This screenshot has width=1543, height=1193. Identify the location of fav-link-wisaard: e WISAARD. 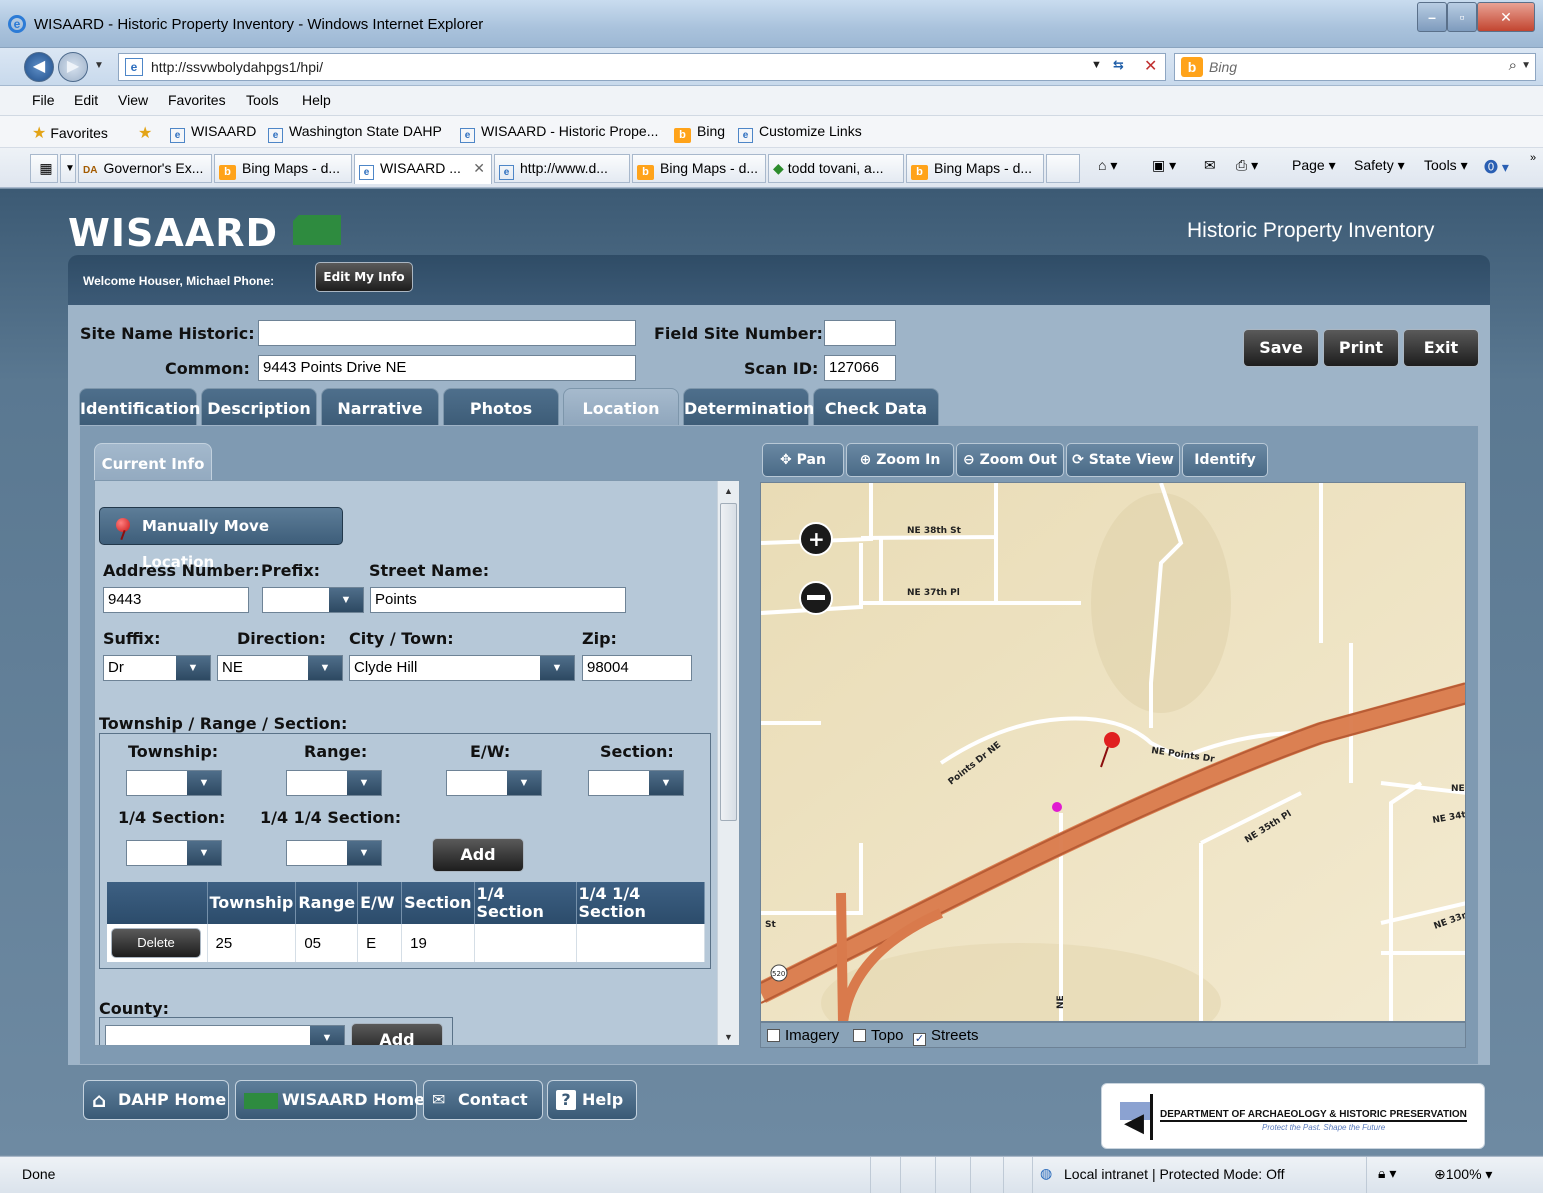
(213, 133).